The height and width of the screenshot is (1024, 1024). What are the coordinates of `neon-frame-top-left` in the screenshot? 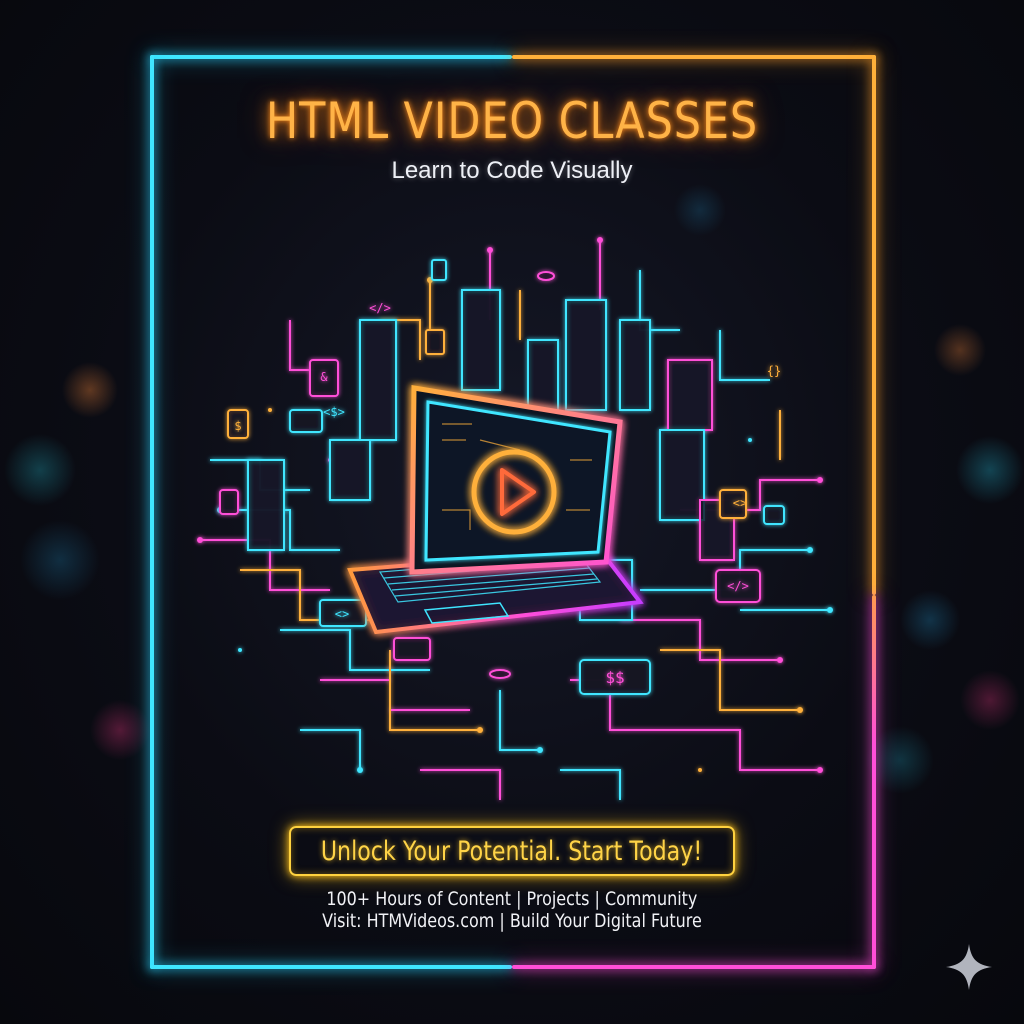 It's located at (331, 57).